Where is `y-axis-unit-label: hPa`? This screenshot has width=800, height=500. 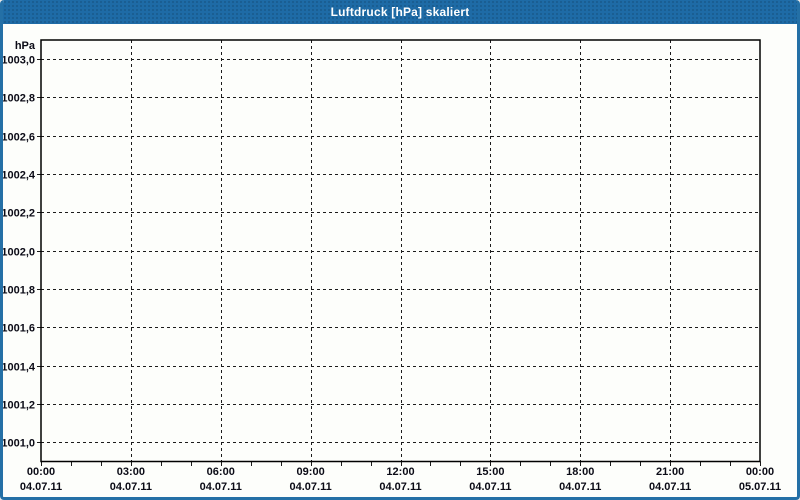
y-axis-unit-label: hPa is located at coordinates (25, 46).